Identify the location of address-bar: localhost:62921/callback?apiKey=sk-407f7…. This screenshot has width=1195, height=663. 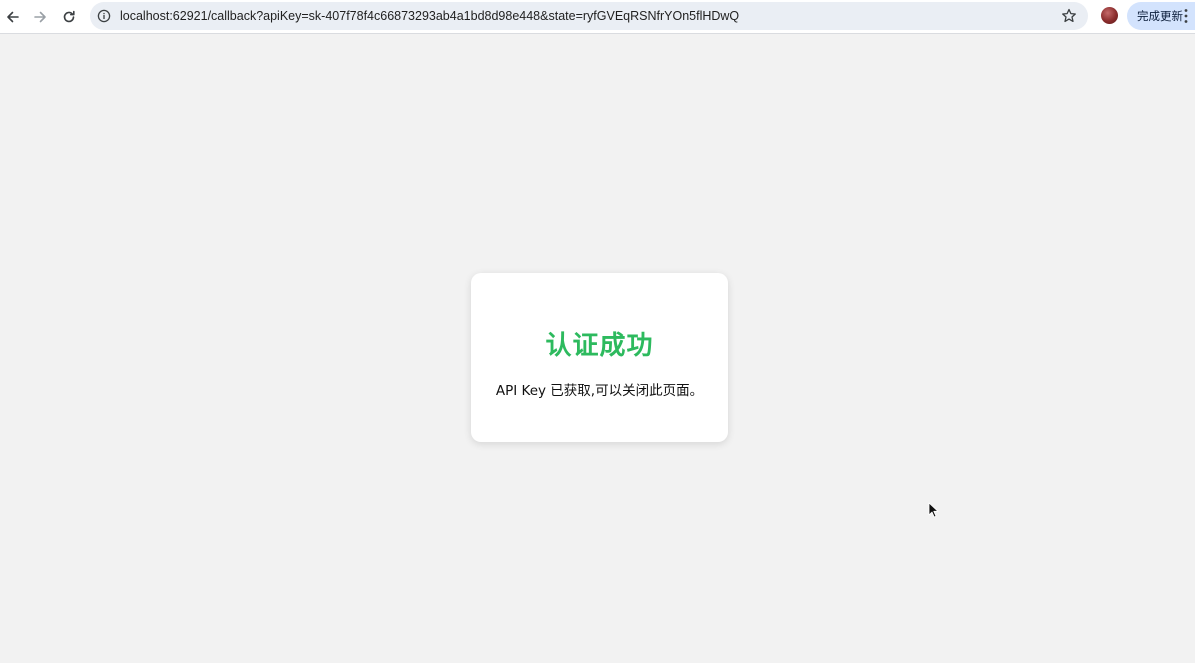
(589, 16).